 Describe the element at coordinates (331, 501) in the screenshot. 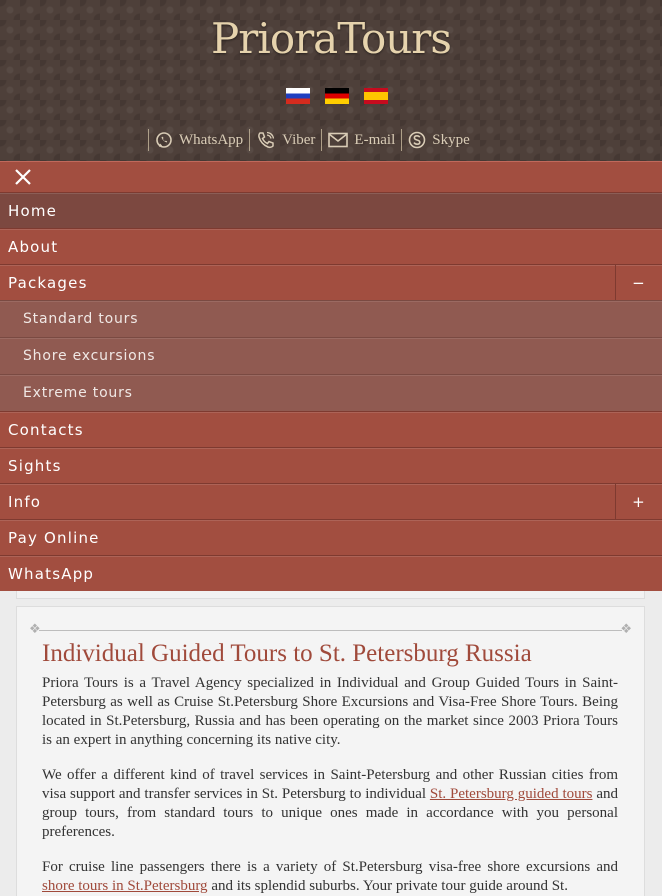

I see `menu-item-info: Info +` at that location.